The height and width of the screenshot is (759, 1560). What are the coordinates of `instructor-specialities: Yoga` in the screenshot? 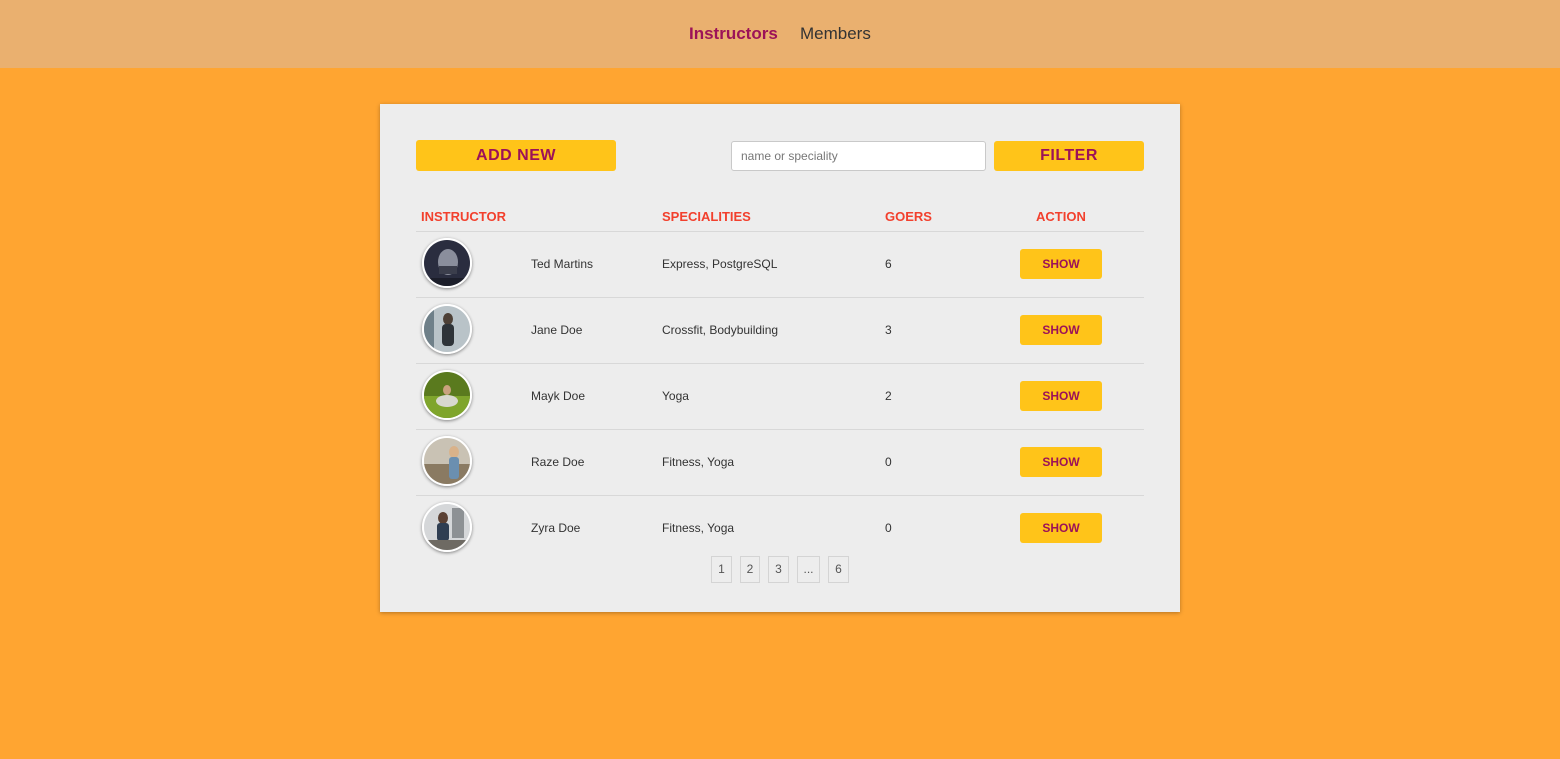 It's located at (675, 396).